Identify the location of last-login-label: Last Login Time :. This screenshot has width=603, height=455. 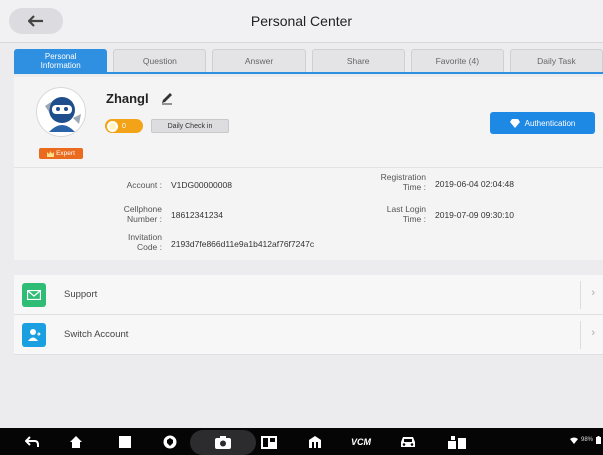
(385, 214).